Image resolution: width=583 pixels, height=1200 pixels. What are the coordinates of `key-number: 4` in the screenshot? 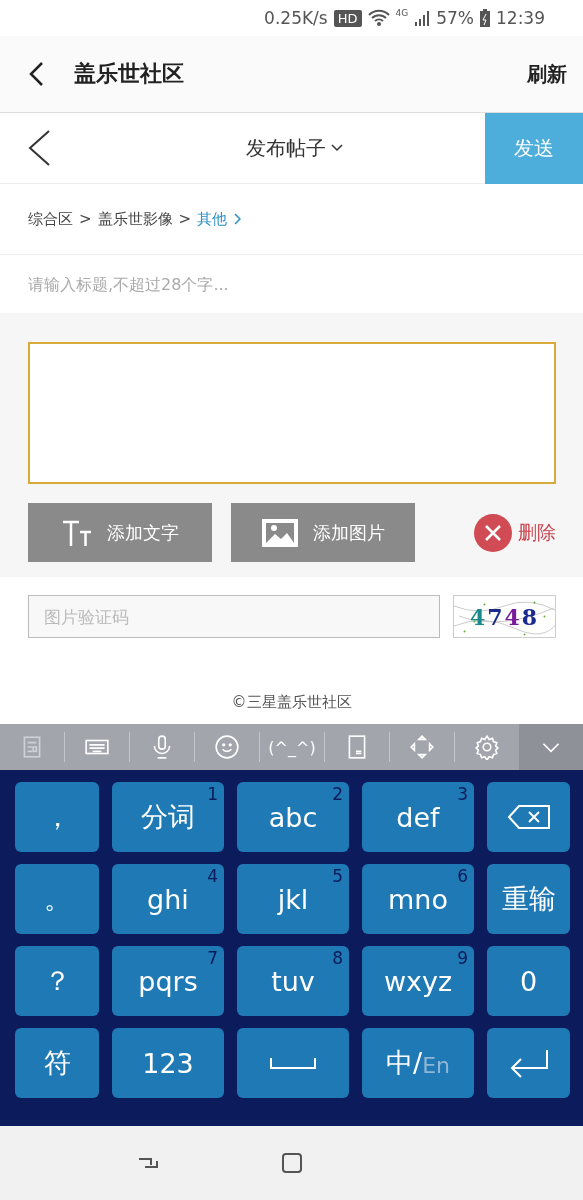 It's located at (212, 876).